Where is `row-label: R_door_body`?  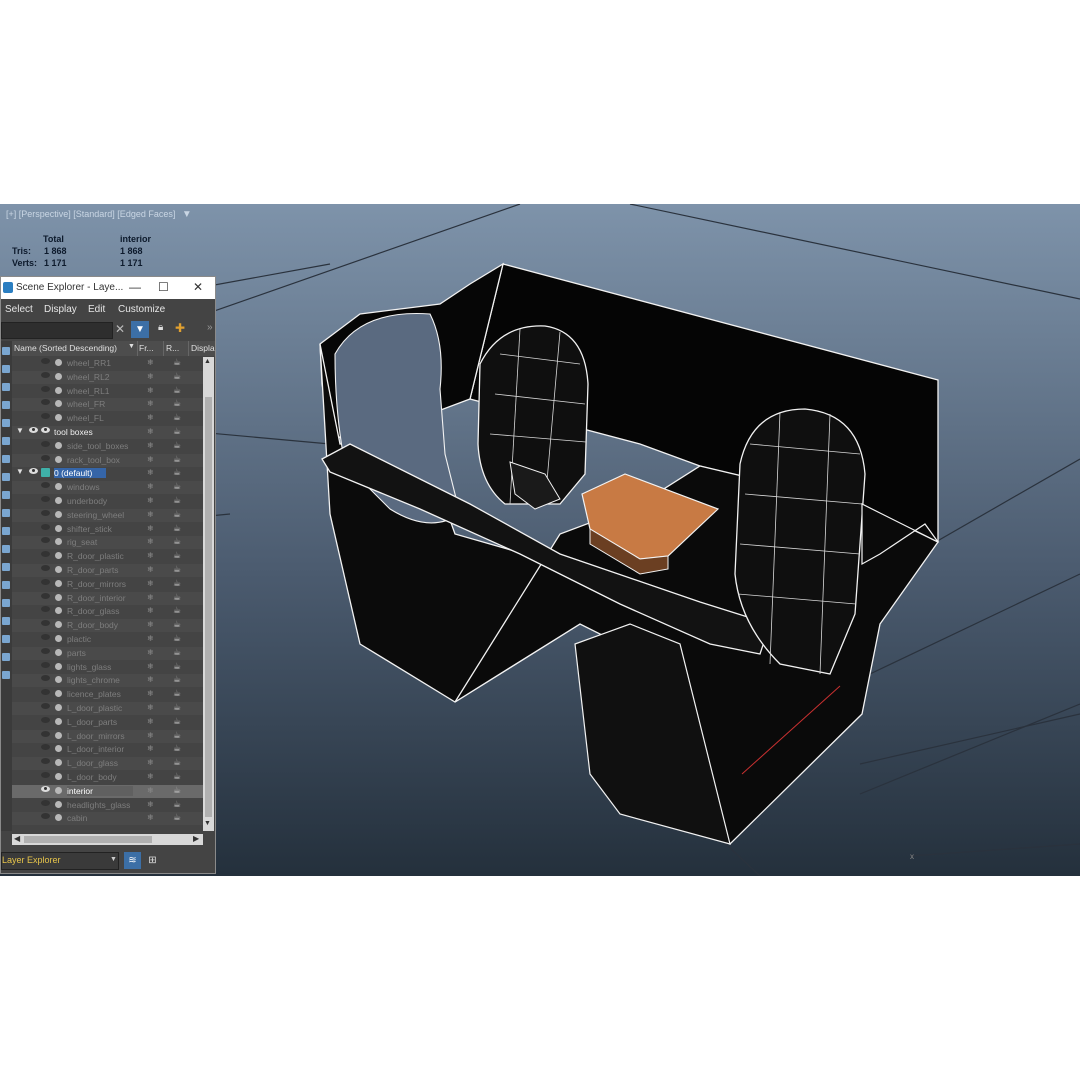
row-label: R_door_body is located at coordinates (92, 625).